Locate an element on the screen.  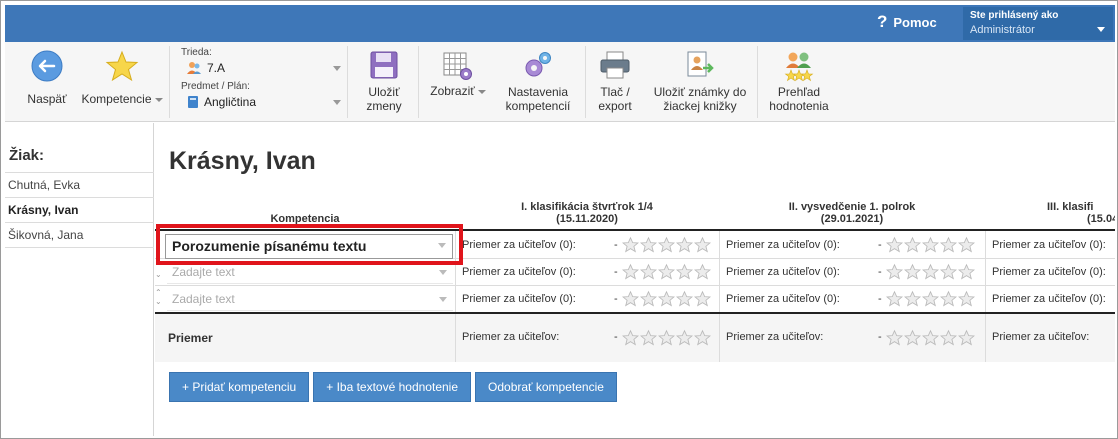
student-list: Chutná, Evka Krásny, Ivan Šikovná, Jana is located at coordinates (79, 210).